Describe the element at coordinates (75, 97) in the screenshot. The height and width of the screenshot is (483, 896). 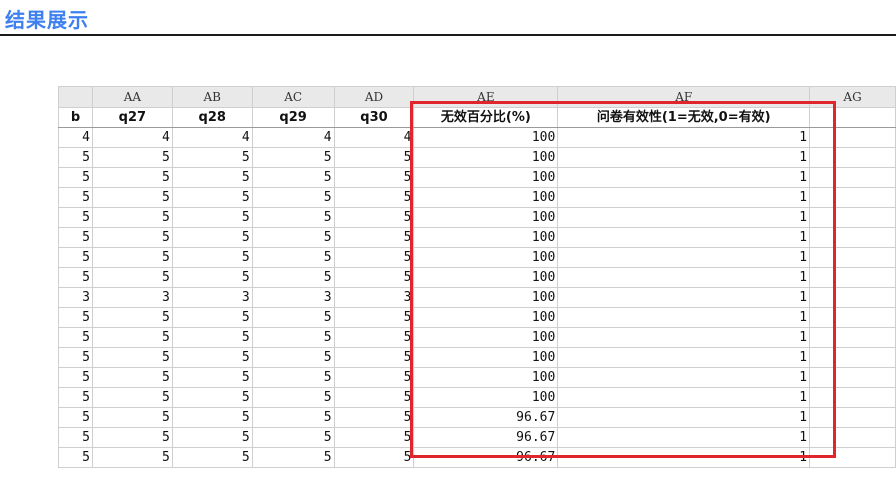
I see `column-header-blank` at that location.